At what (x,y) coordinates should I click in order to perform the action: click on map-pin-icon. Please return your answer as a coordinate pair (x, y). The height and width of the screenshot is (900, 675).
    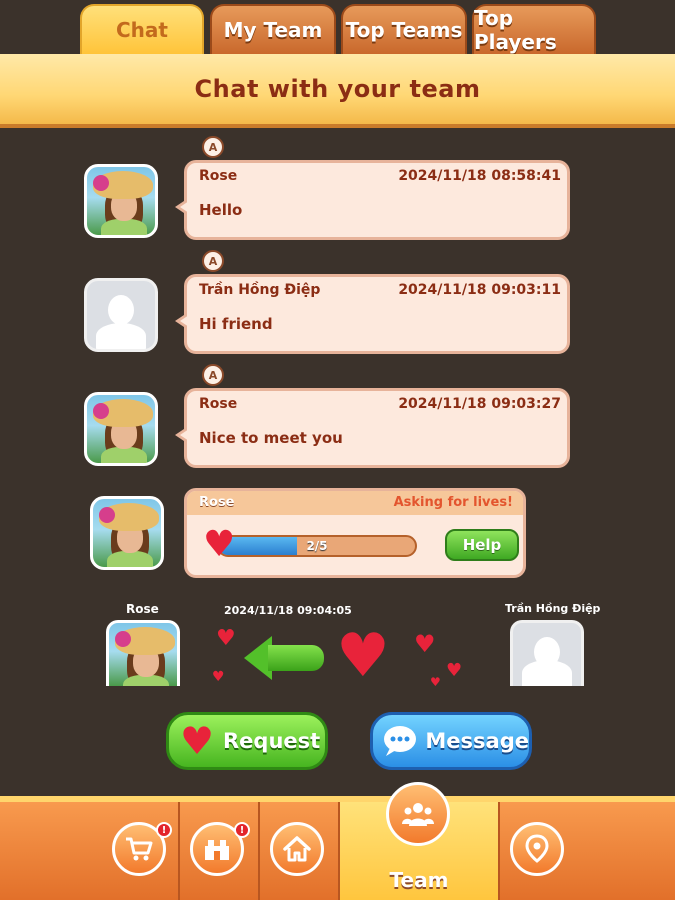
    Looking at the image, I should click on (537, 848).